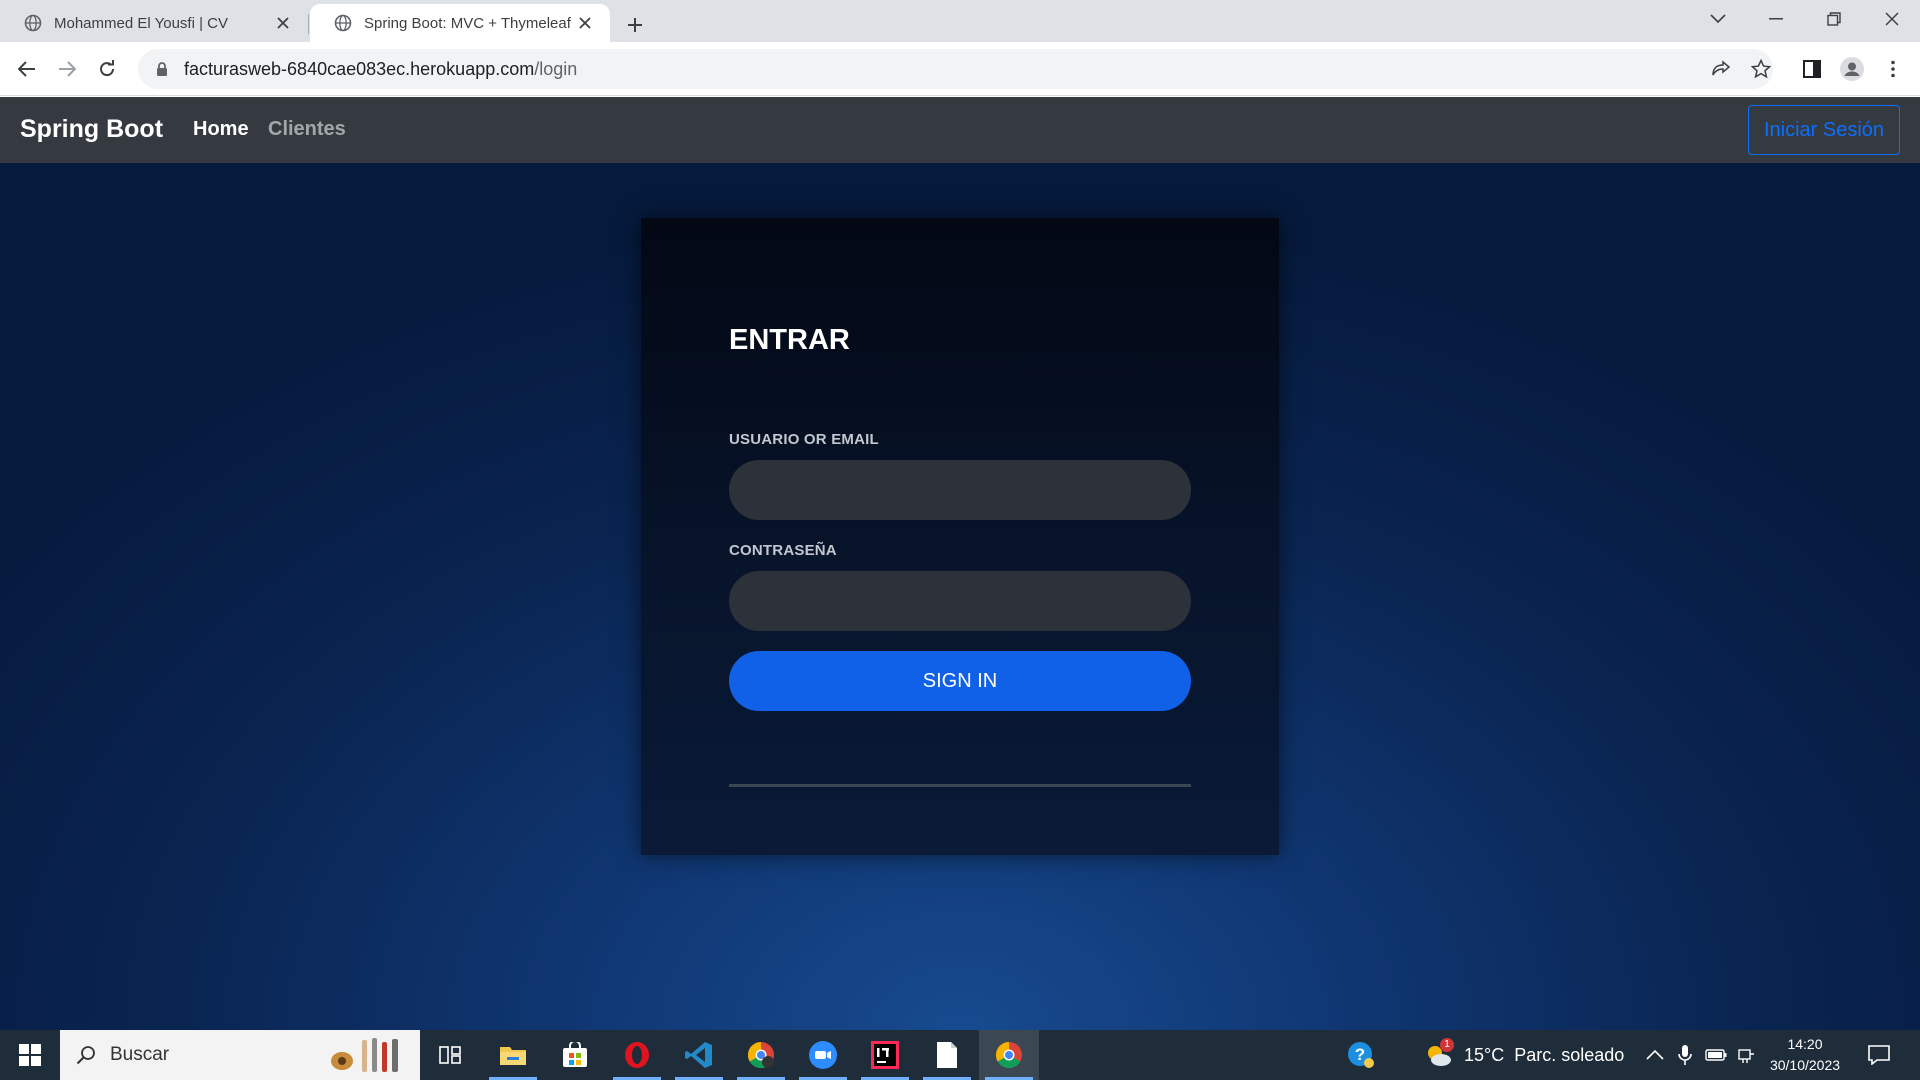 Image resolution: width=1920 pixels, height=1080 pixels. I want to click on taskbar-chrome, so click(1009, 1055).